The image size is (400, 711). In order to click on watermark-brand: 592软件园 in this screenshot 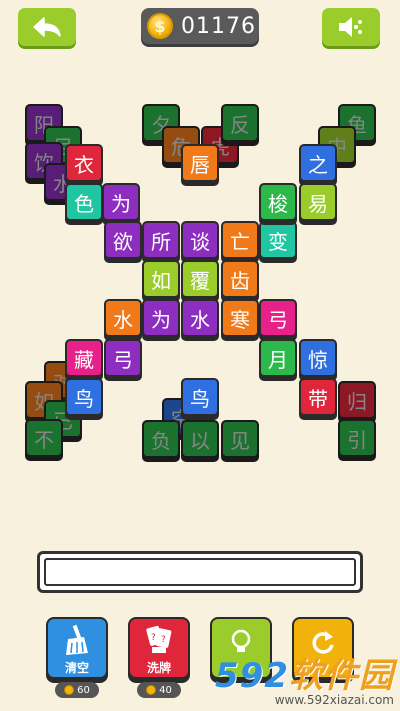, I will do `click(304, 676)`.